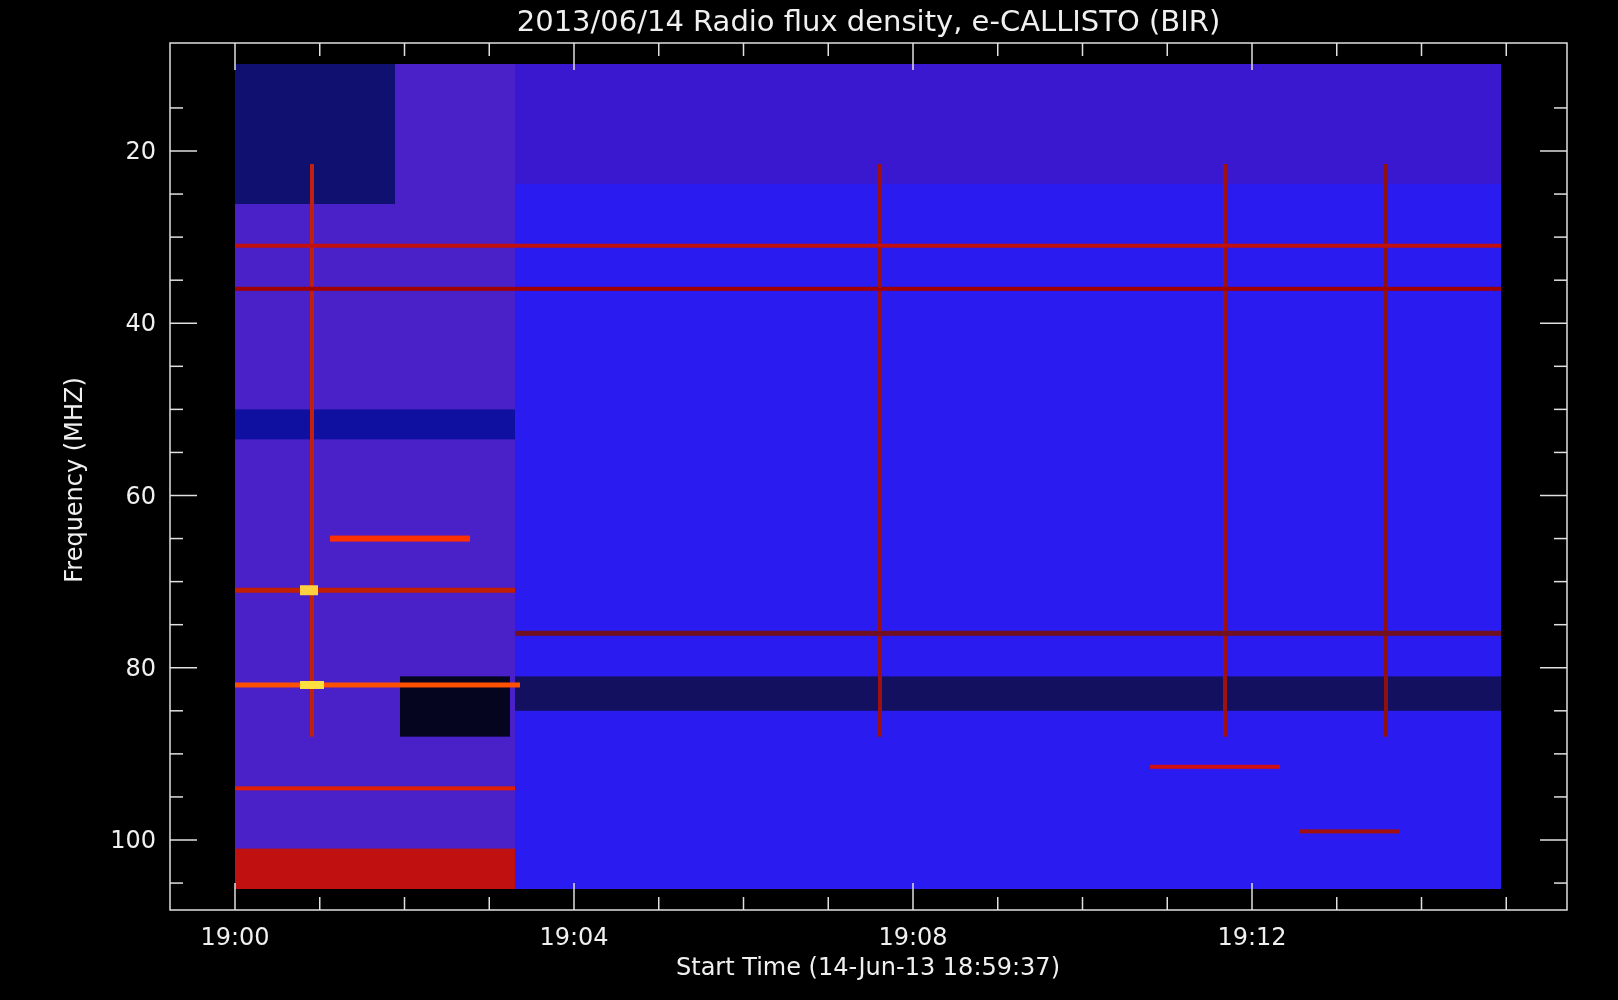  I want to click on x-axis-label: Start Time (14-Jun-13 18:59:37), so click(868, 967).